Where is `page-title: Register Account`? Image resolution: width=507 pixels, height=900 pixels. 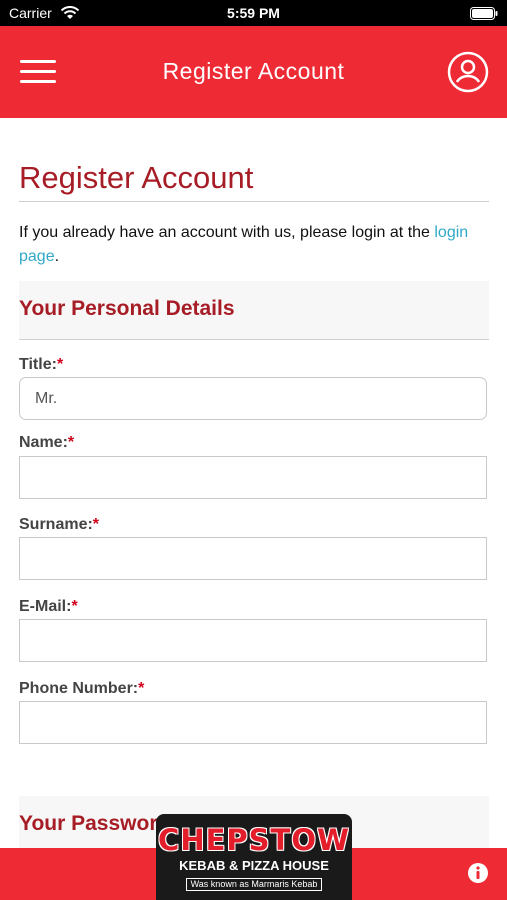 page-title: Register Account is located at coordinates (136, 177).